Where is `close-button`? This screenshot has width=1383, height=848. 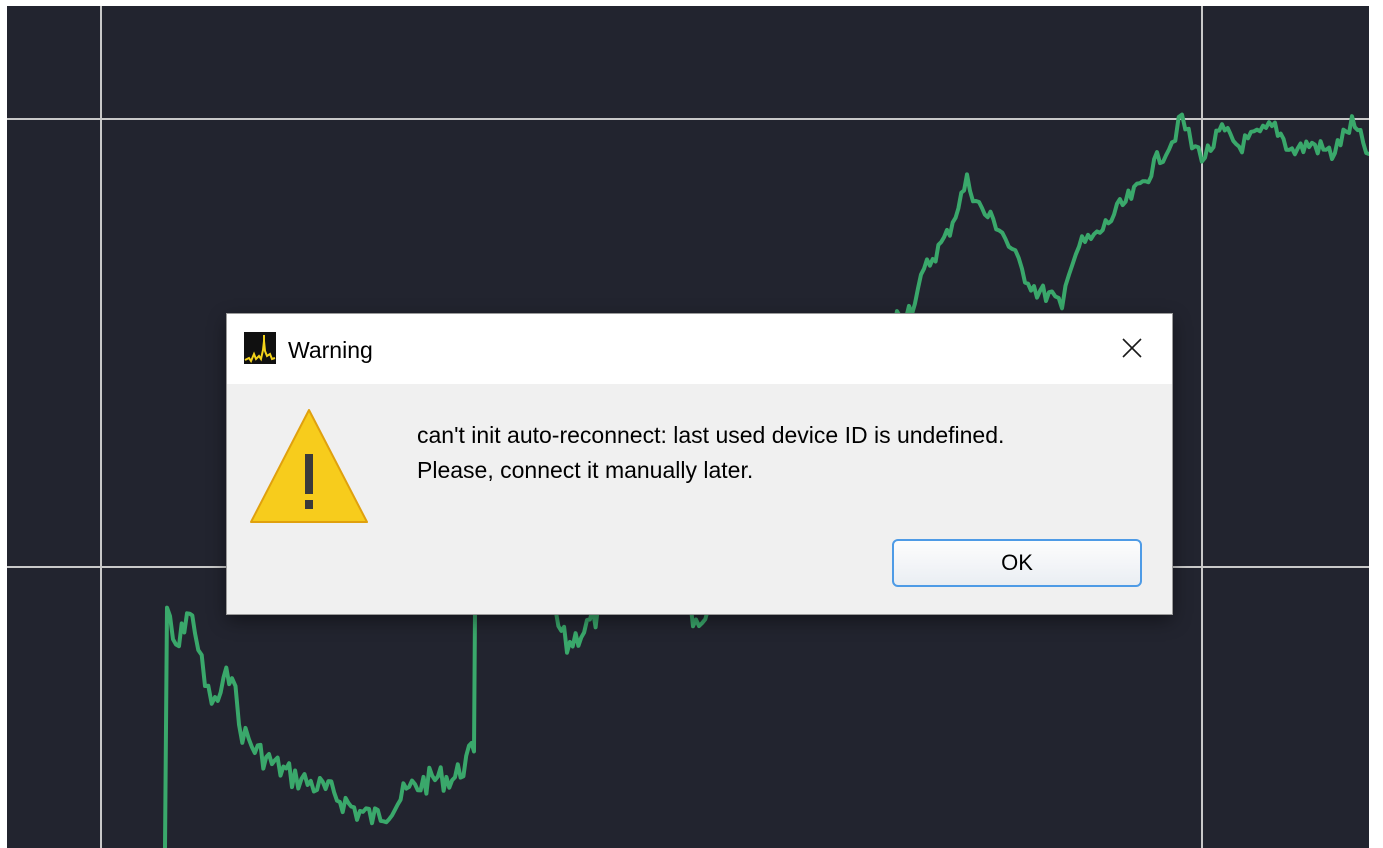 close-button is located at coordinates (1132, 348).